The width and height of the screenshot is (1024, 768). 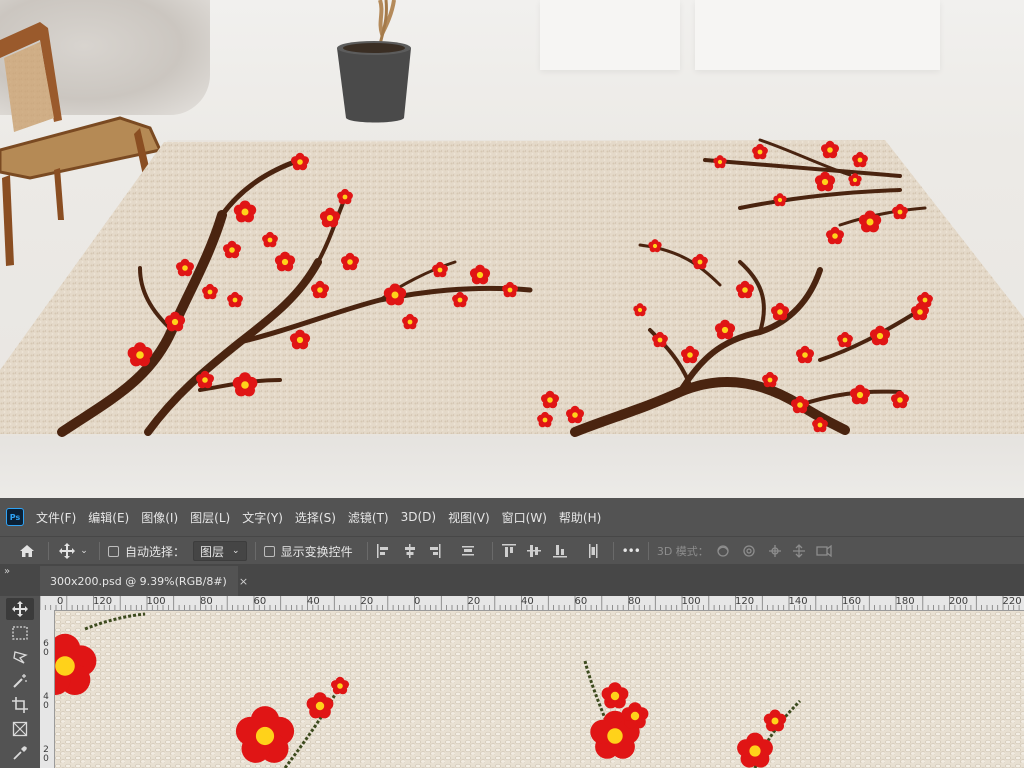 I want to click on menu-type: 文字(Y), so click(x=262, y=517).